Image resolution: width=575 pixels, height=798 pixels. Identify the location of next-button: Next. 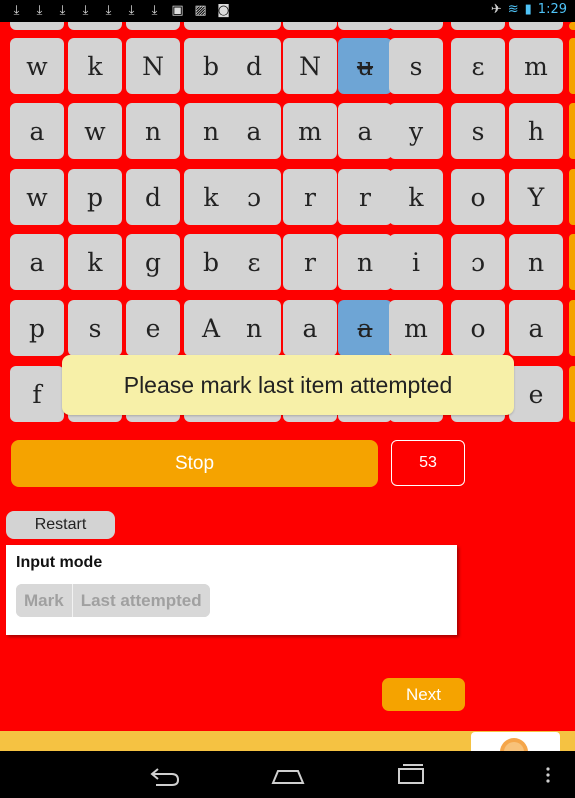
(423, 694).